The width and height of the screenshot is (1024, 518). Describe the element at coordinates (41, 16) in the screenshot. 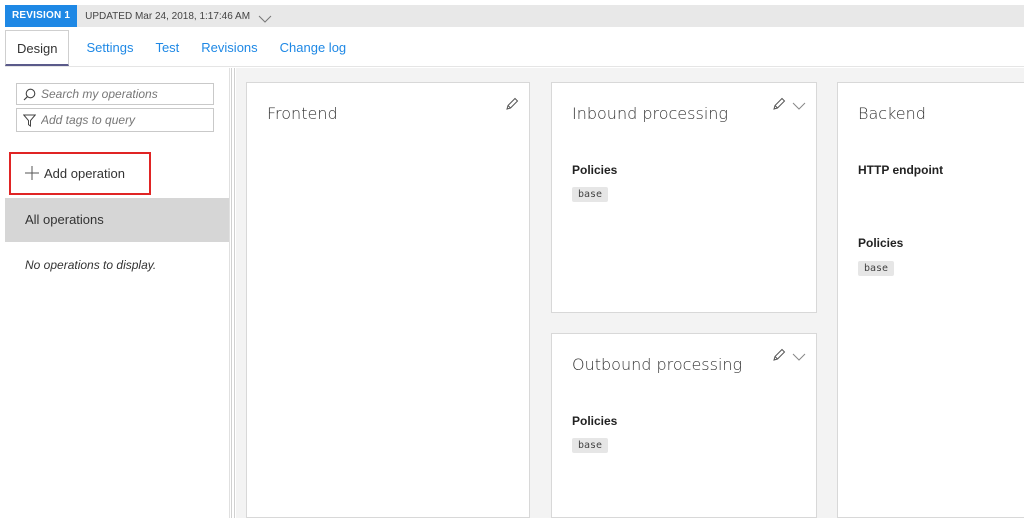

I see `revision-badge: REVISION 1` at that location.